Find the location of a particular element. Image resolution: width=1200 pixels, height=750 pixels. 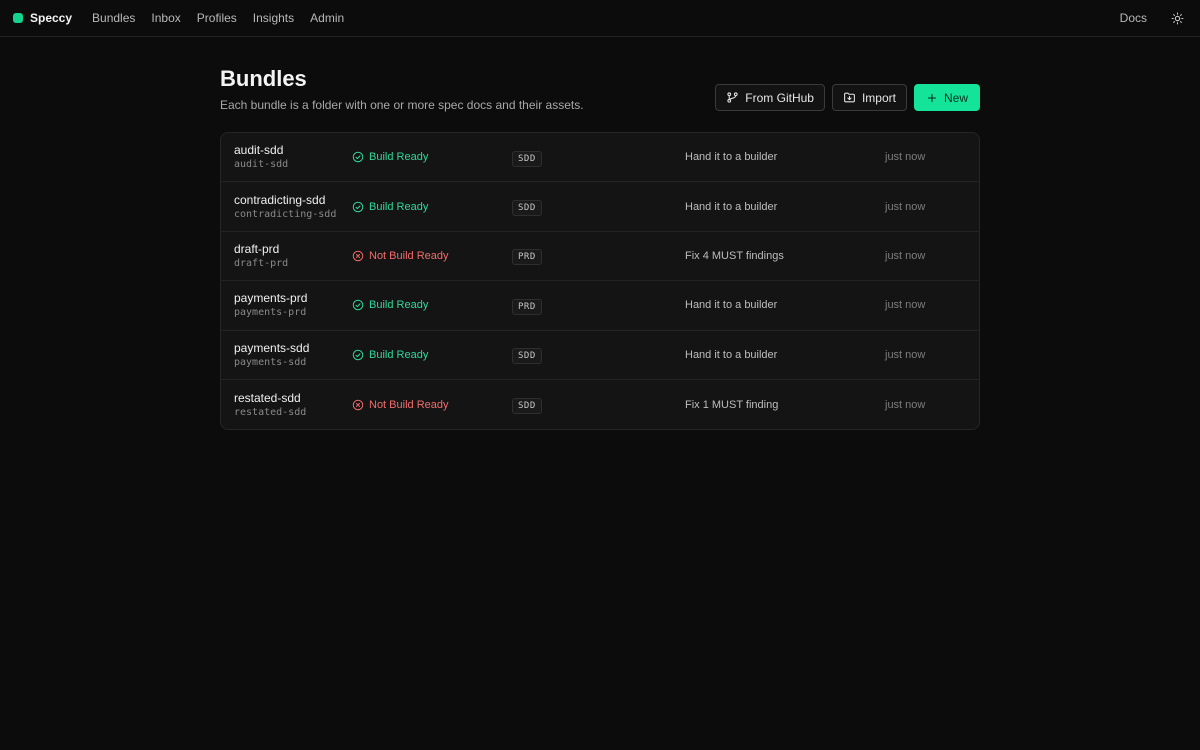

next-action: Fix 1 MUST finding is located at coordinates (732, 404).